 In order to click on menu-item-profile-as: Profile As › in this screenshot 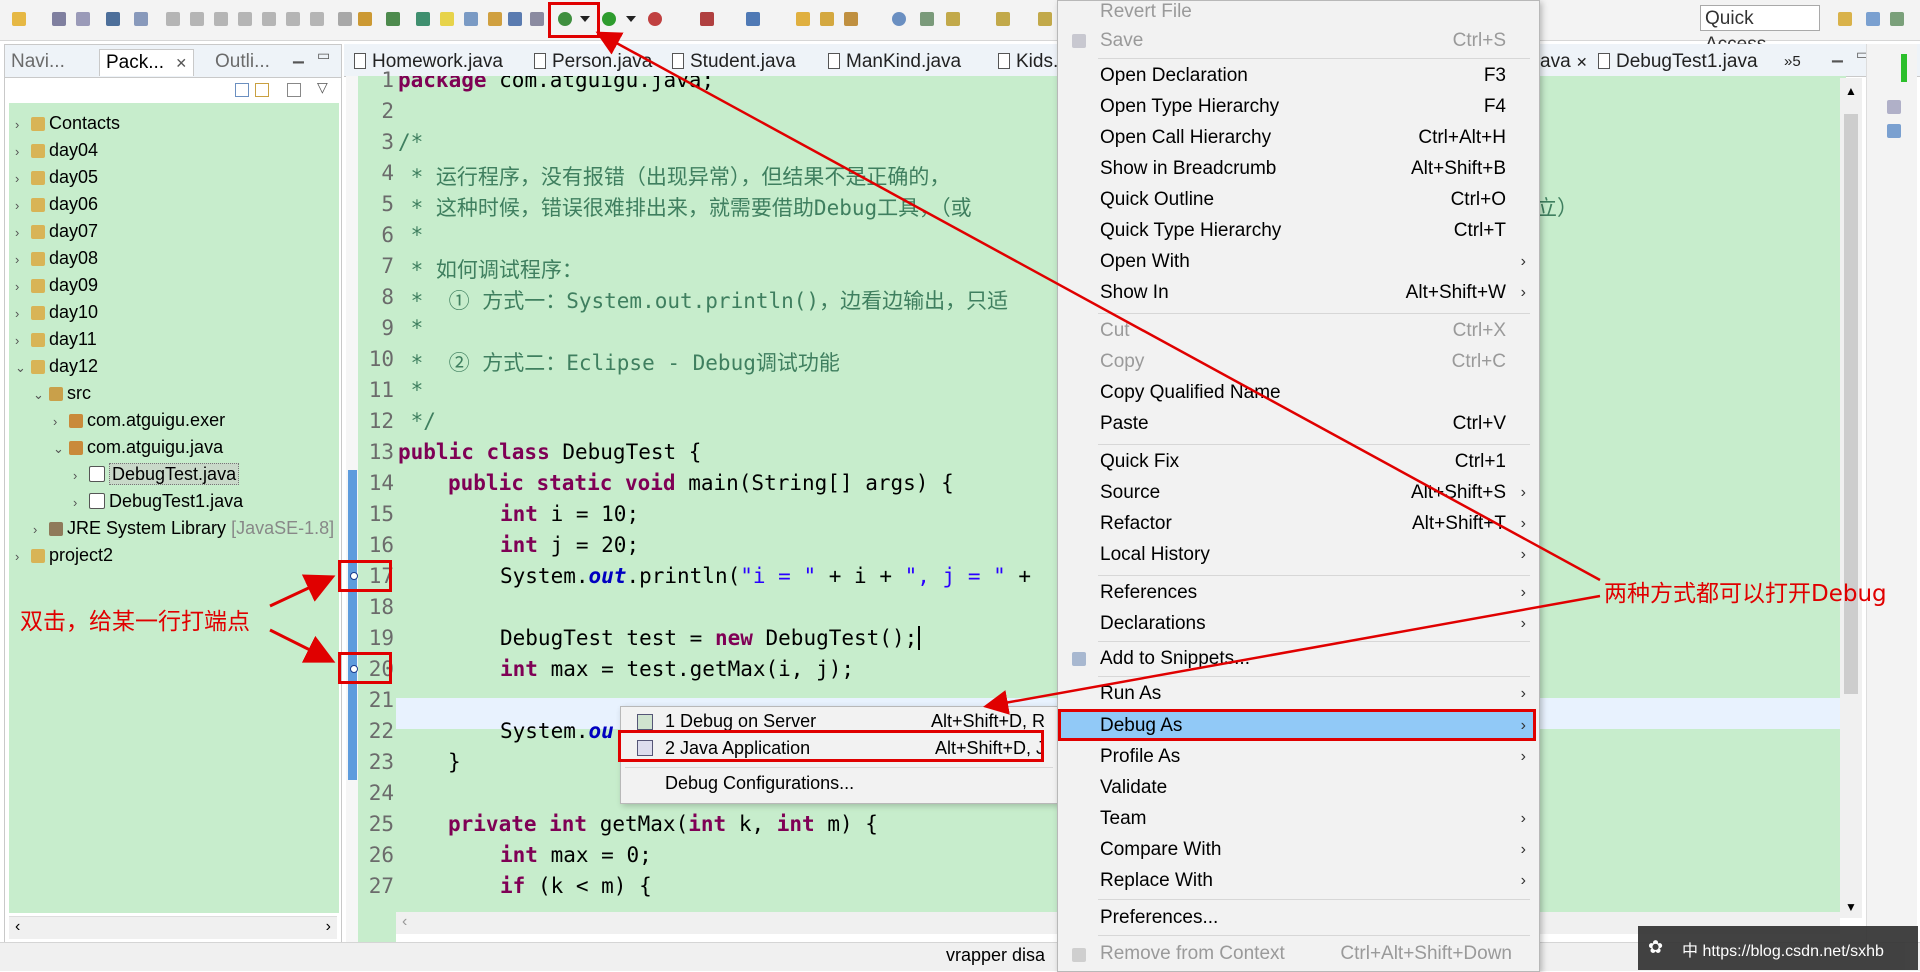, I will do `click(1314, 757)`.